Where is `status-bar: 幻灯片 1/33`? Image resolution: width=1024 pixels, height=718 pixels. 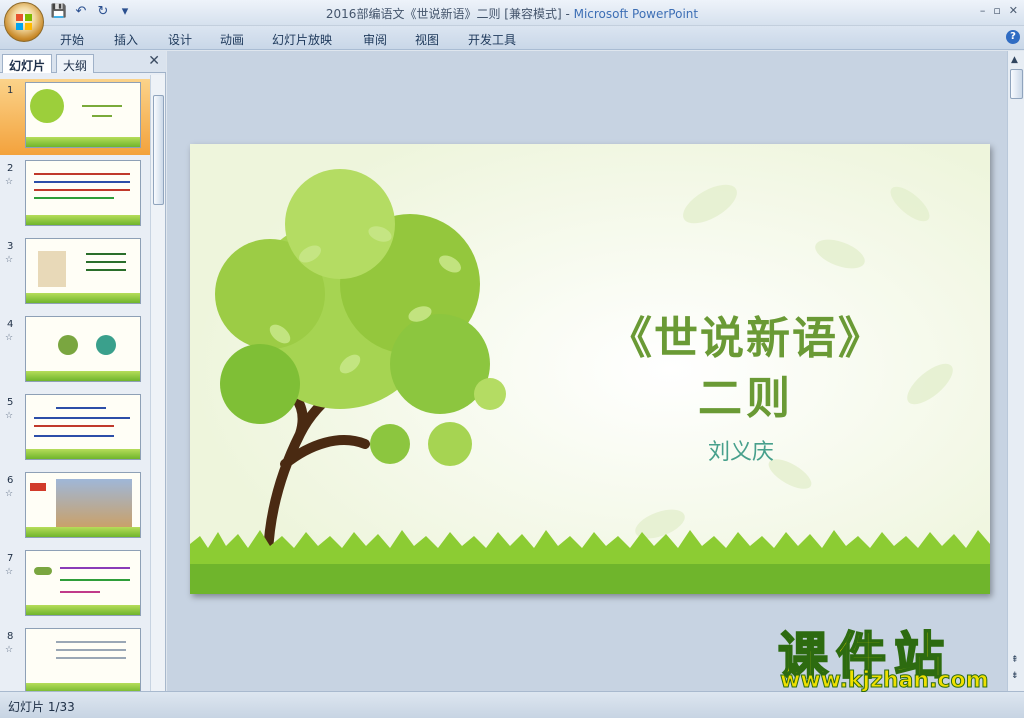
status-bar: 幻灯片 1/33 is located at coordinates (512, 704).